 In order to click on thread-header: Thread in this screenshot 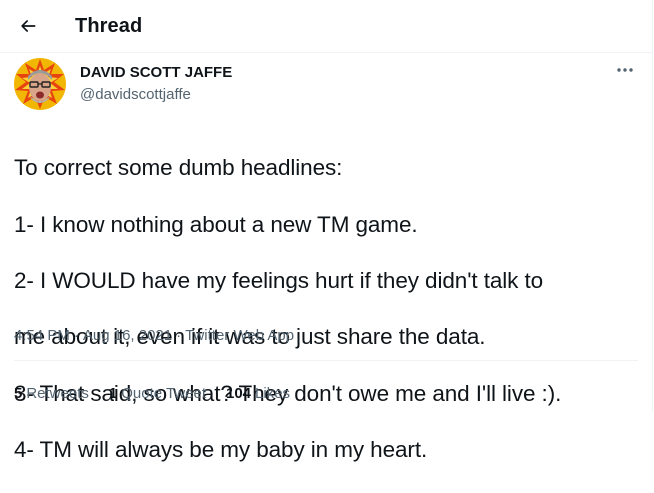, I will do `click(326, 26)`.